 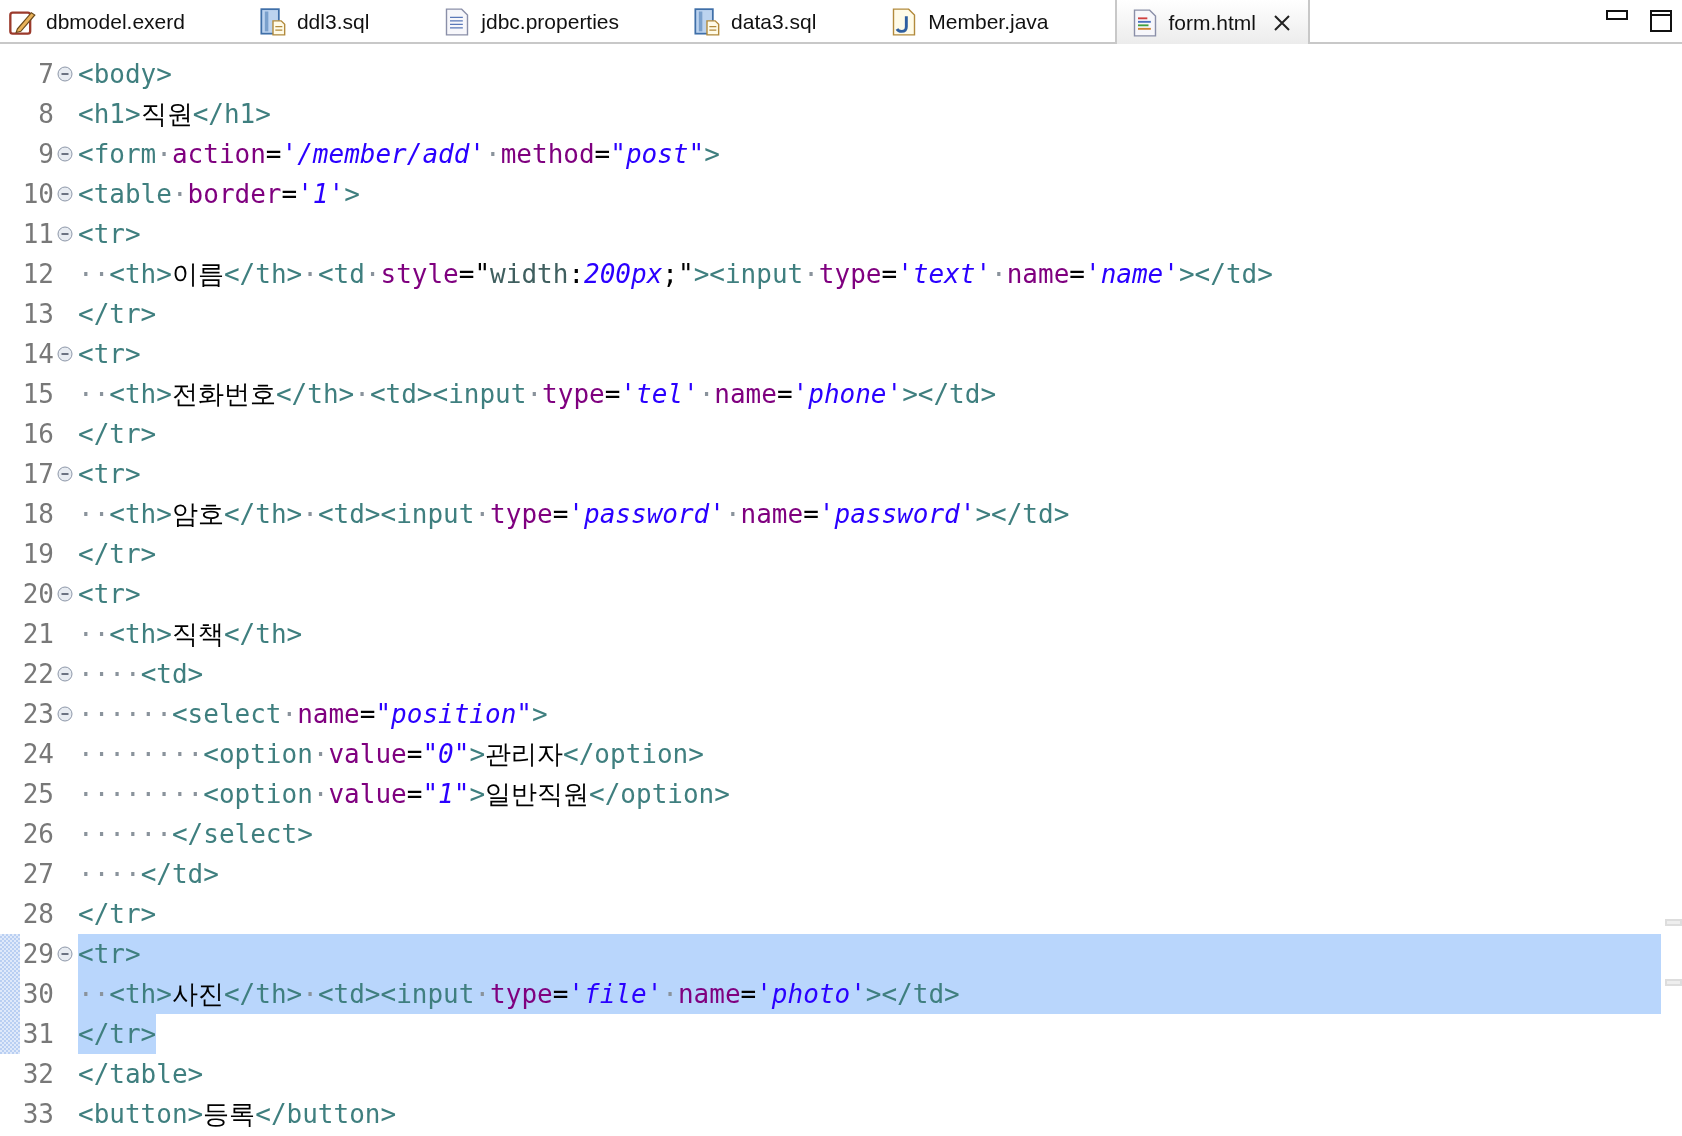 I want to click on line-number: 25, so click(x=37, y=794).